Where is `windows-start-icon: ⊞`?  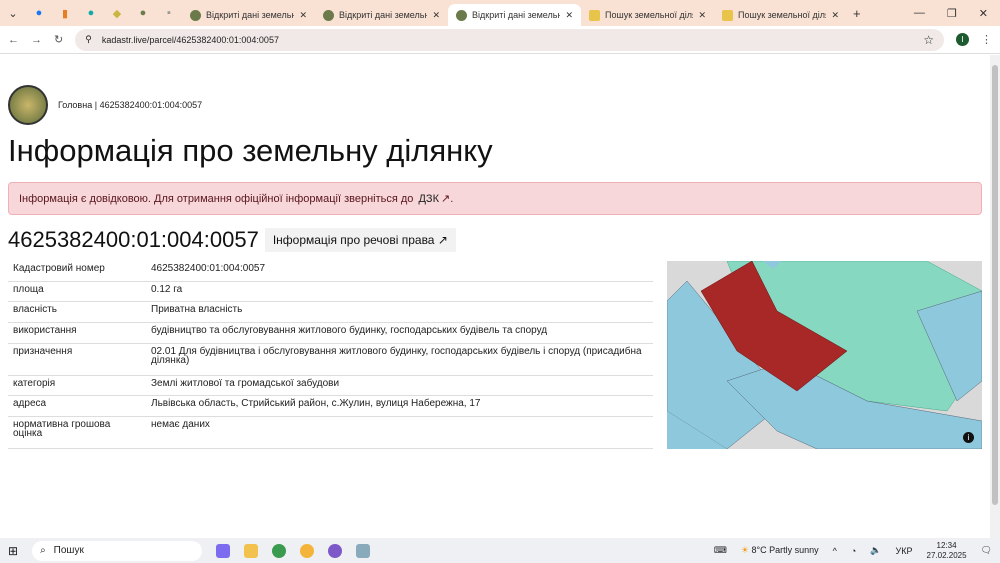
windows-start-icon: ⊞ is located at coordinates (13, 551).